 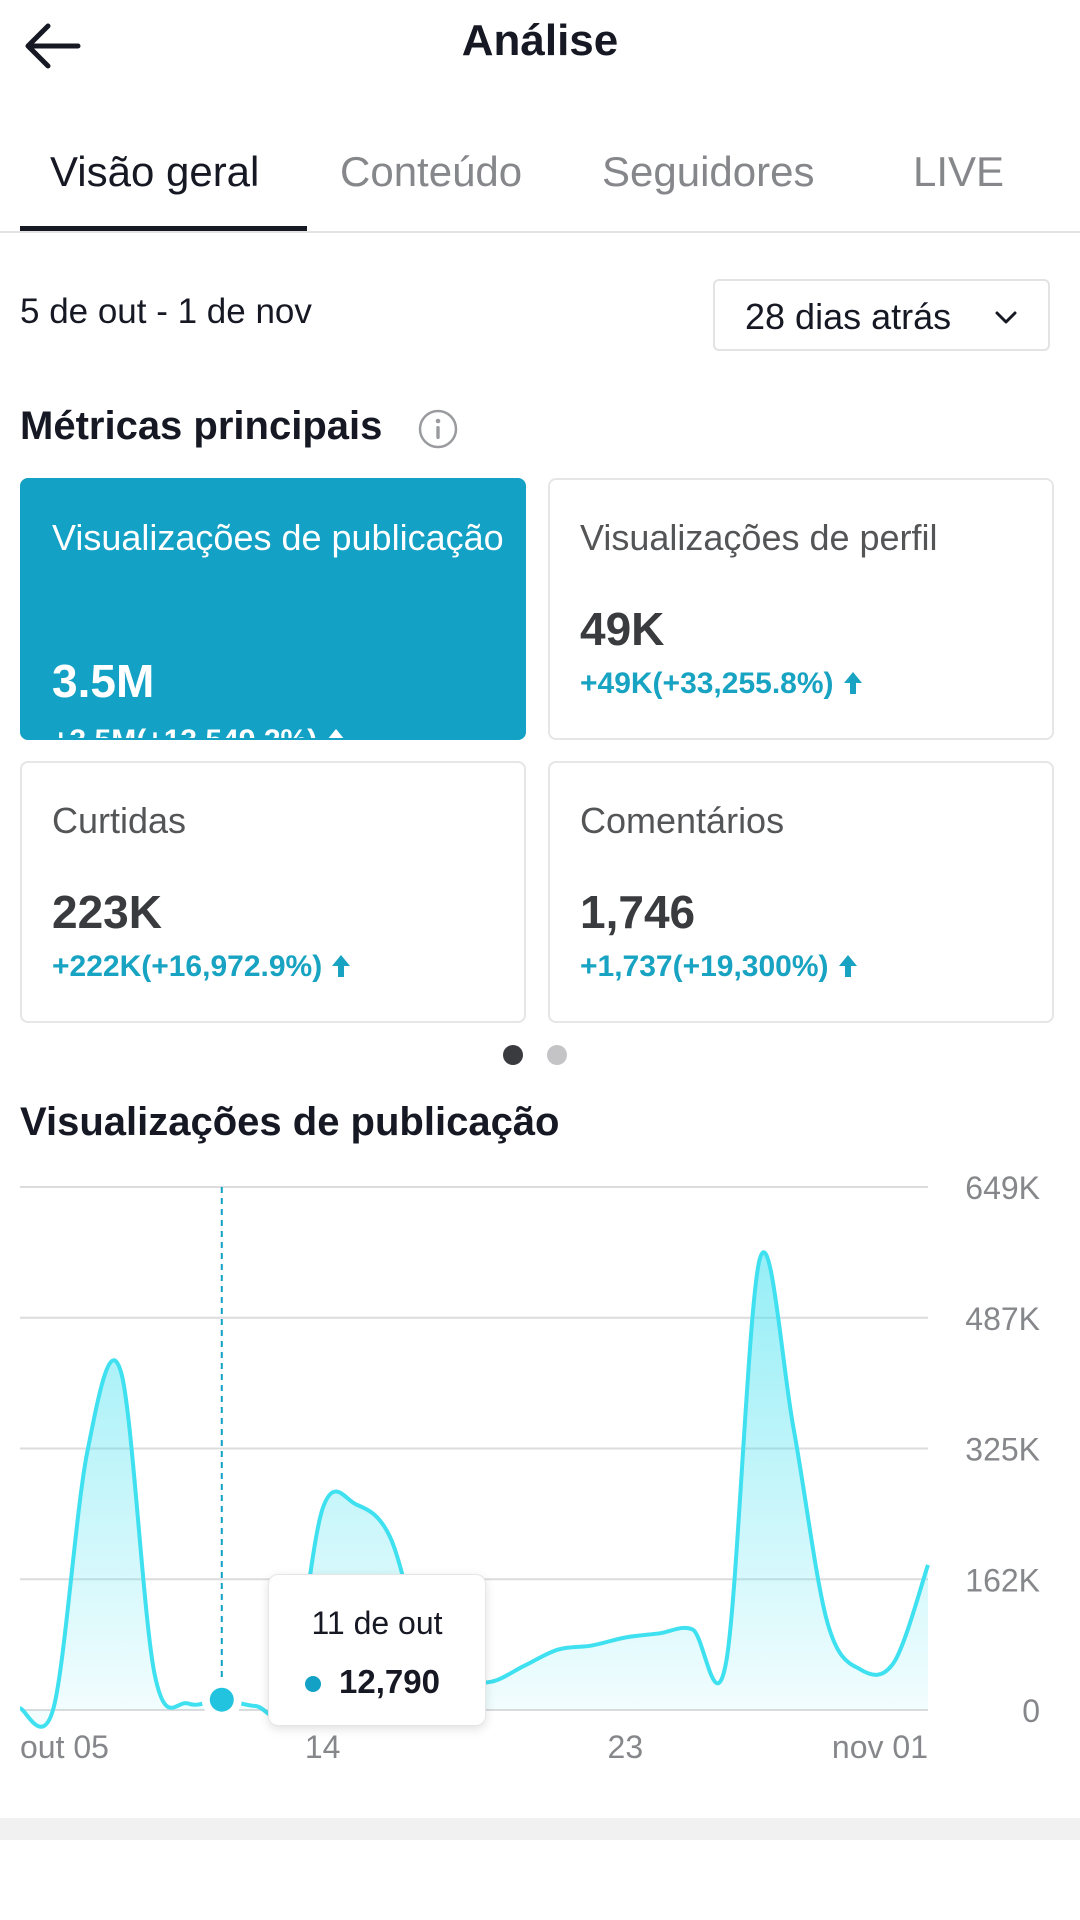 I want to click on tab-bar: Visão geral Conteúdo Seguidores LIVE, so click(x=540, y=181).